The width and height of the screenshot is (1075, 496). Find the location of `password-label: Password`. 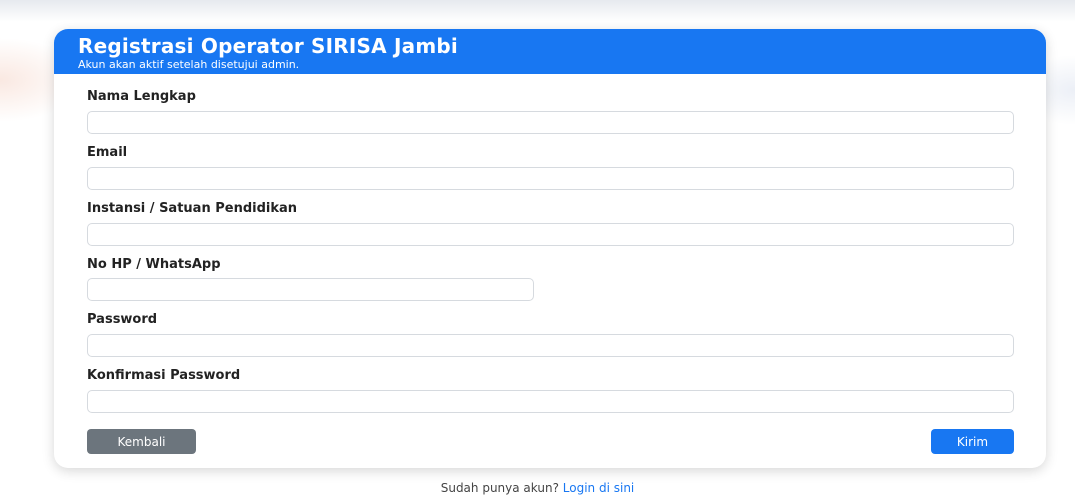

password-label: Password is located at coordinates (122, 319).